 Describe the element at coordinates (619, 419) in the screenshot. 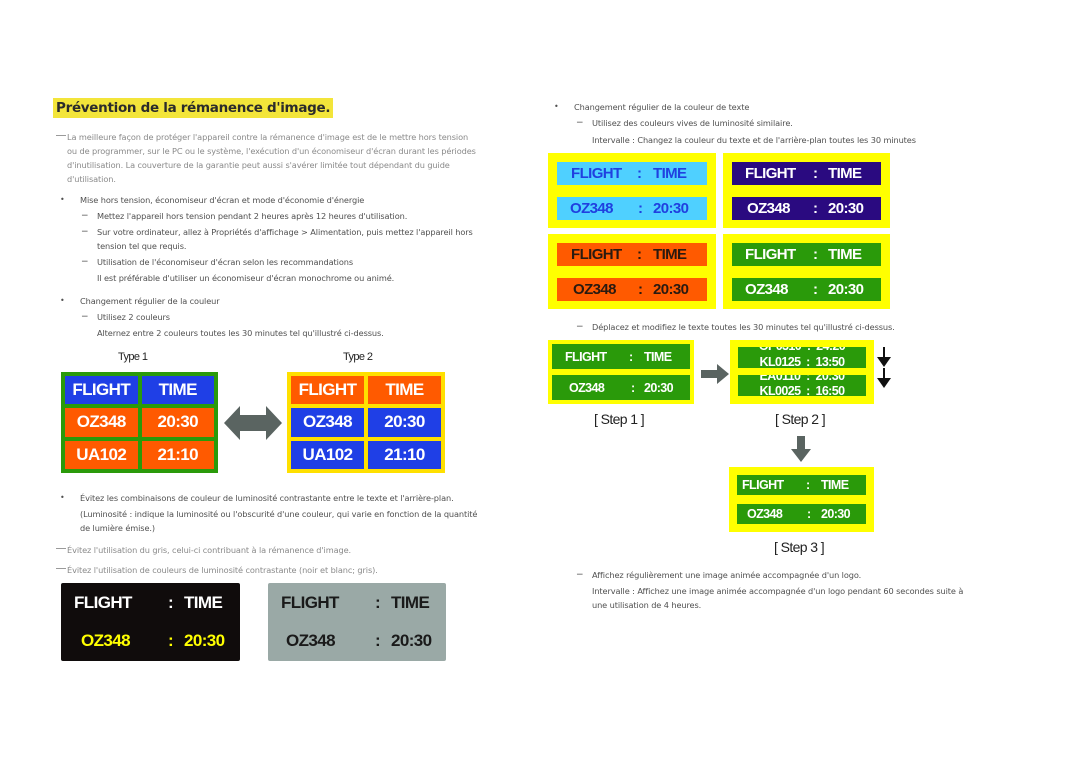

I see `step1-label: [ Step 1 ]` at that location.